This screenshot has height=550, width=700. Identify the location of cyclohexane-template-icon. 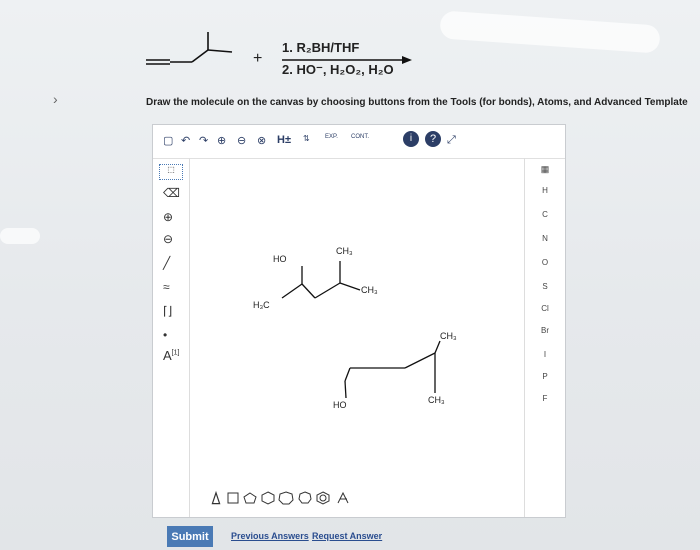
(268, 498).